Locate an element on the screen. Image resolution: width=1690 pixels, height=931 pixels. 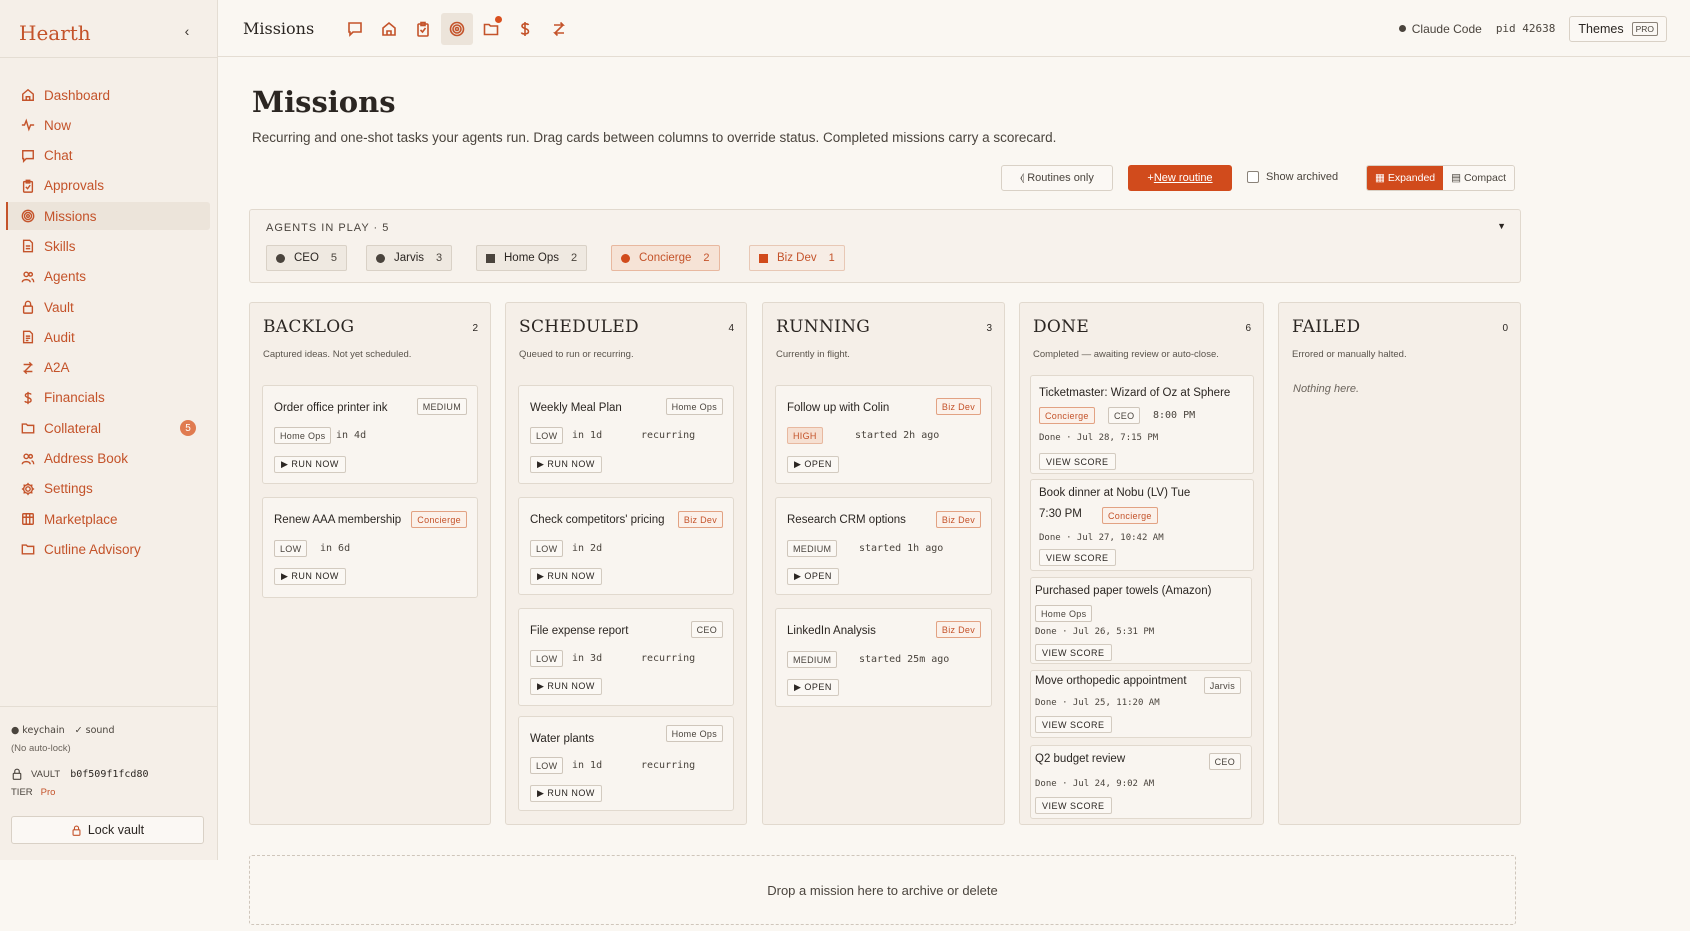
agent-chip-ceo: CEO 5 is located at coordinates (307, 258).